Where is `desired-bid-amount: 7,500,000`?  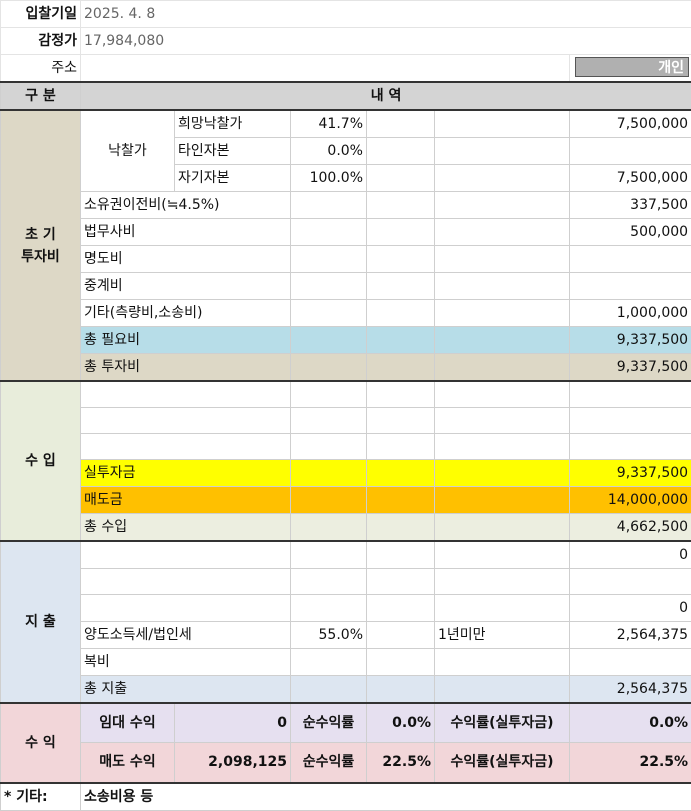
desired-bid-amount: 7,500,000 is located at coordinates (630, 124).